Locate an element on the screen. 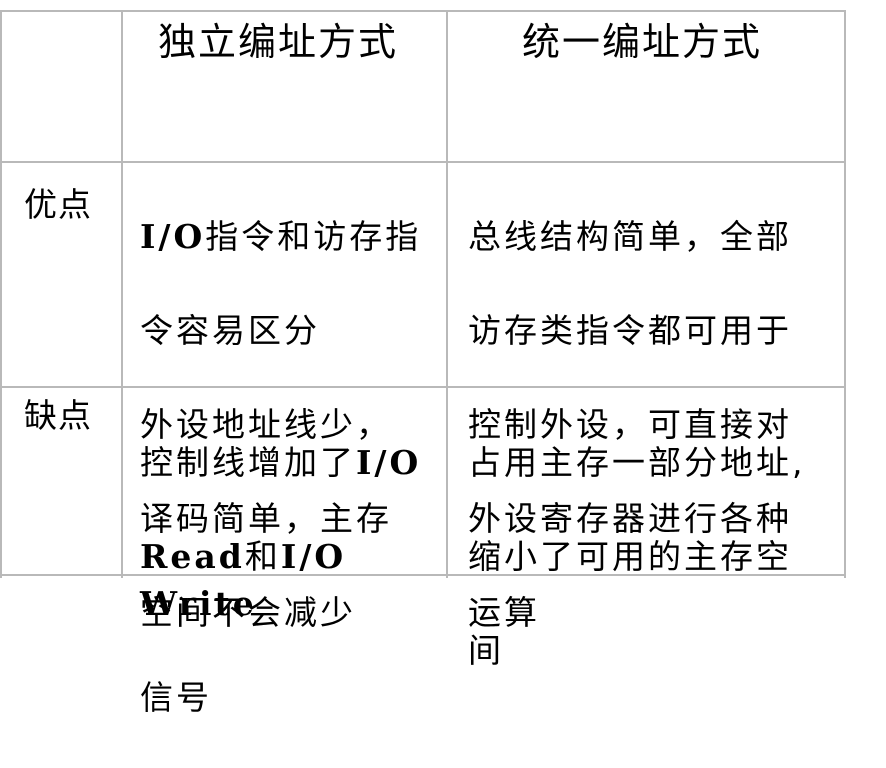 Image resolution: width=886 pixels, height=768 pixels. row-label-disadvantages: 缺点 is located at coordinates (58, 415).